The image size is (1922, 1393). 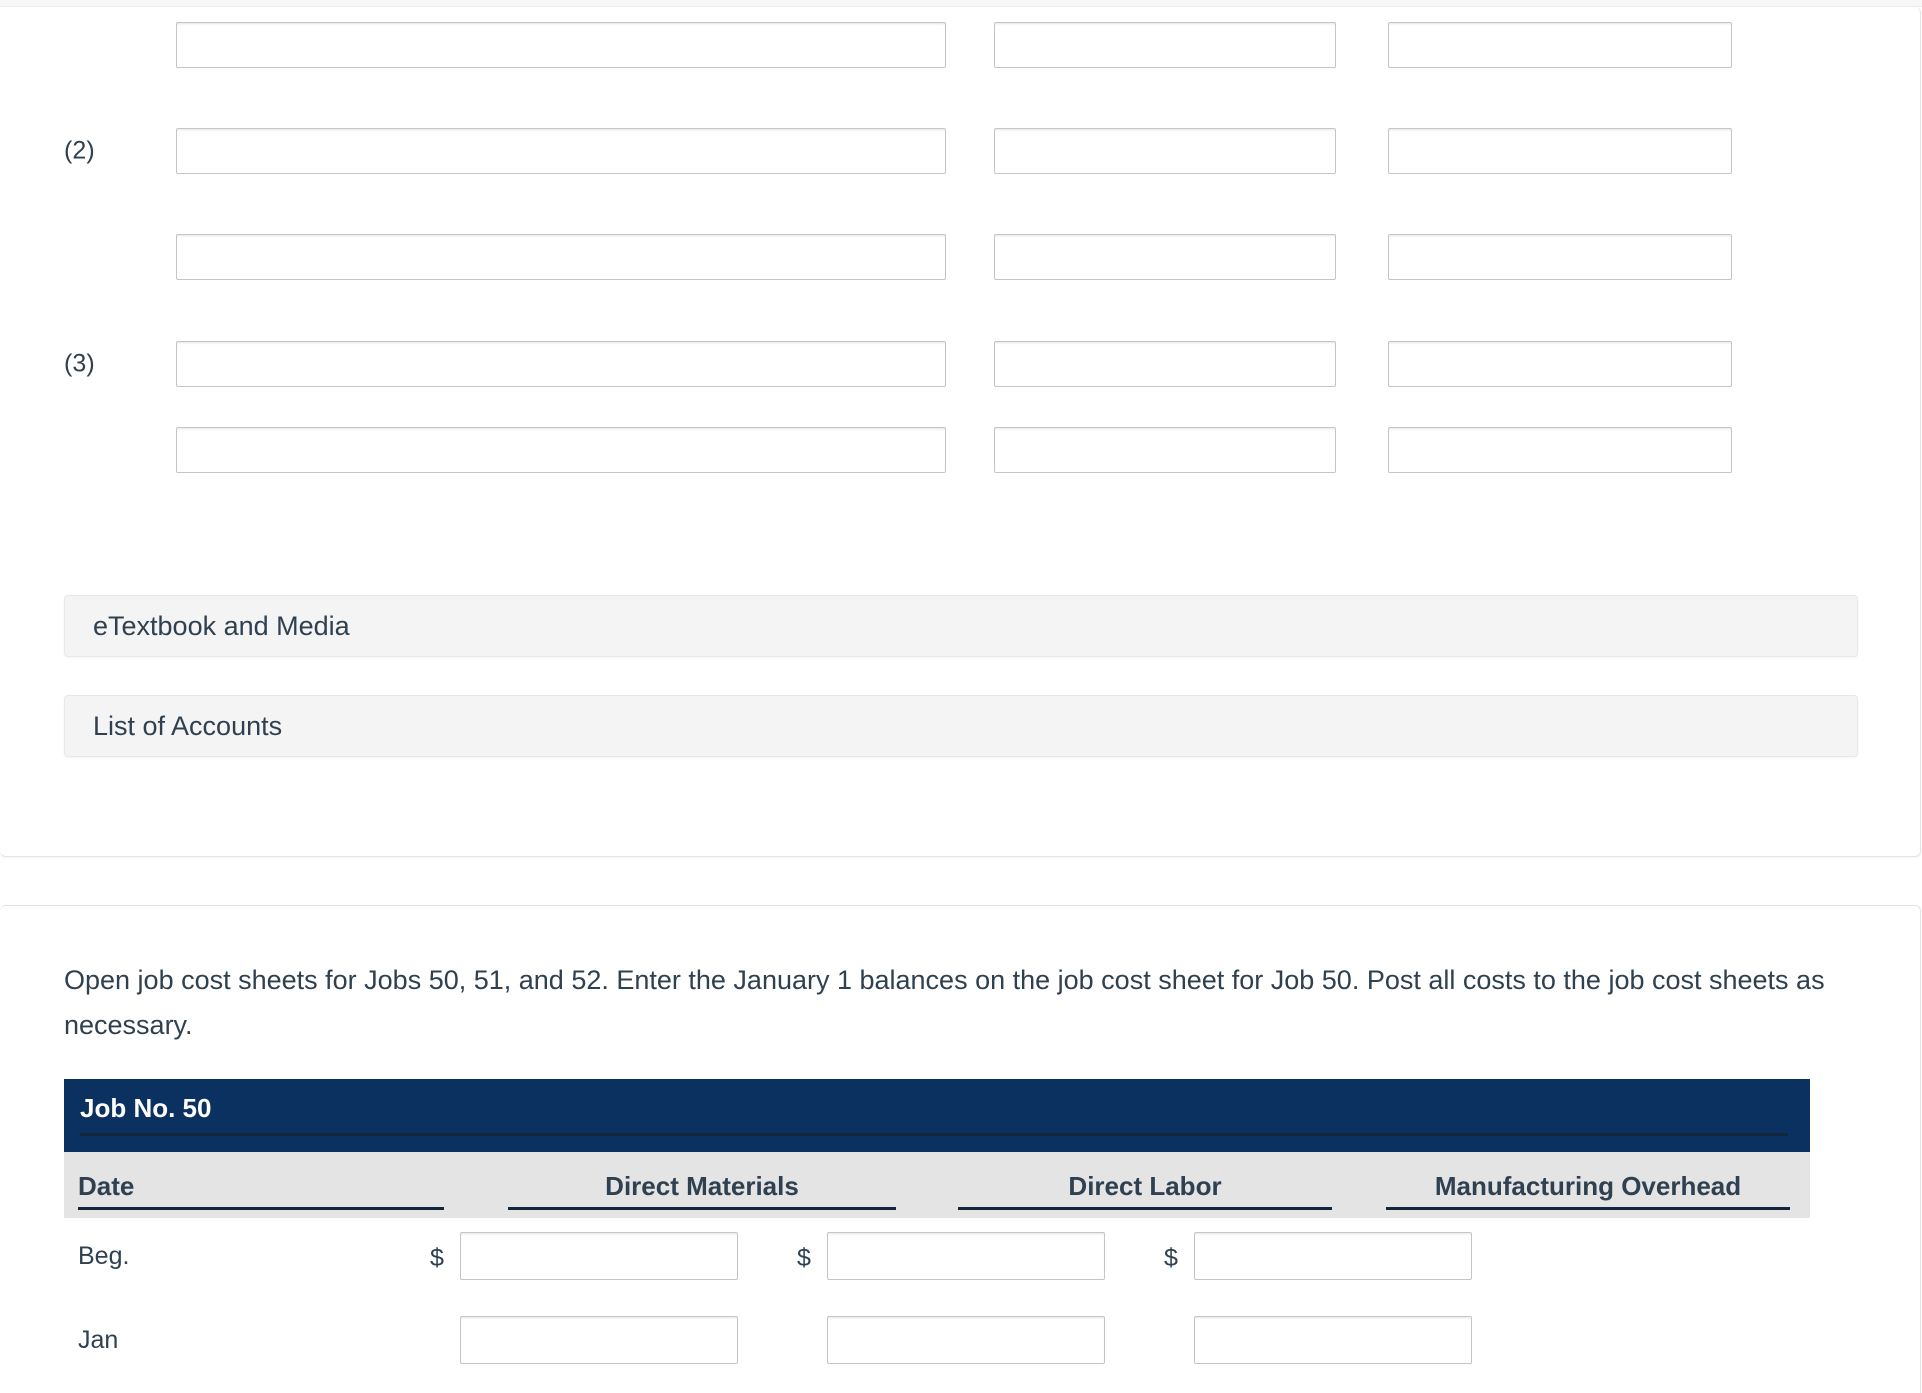 What do you see at coordinates (261, 1190) in the screenshot?
I see `column-header-date: Date` at bounding box center [261, 1190].